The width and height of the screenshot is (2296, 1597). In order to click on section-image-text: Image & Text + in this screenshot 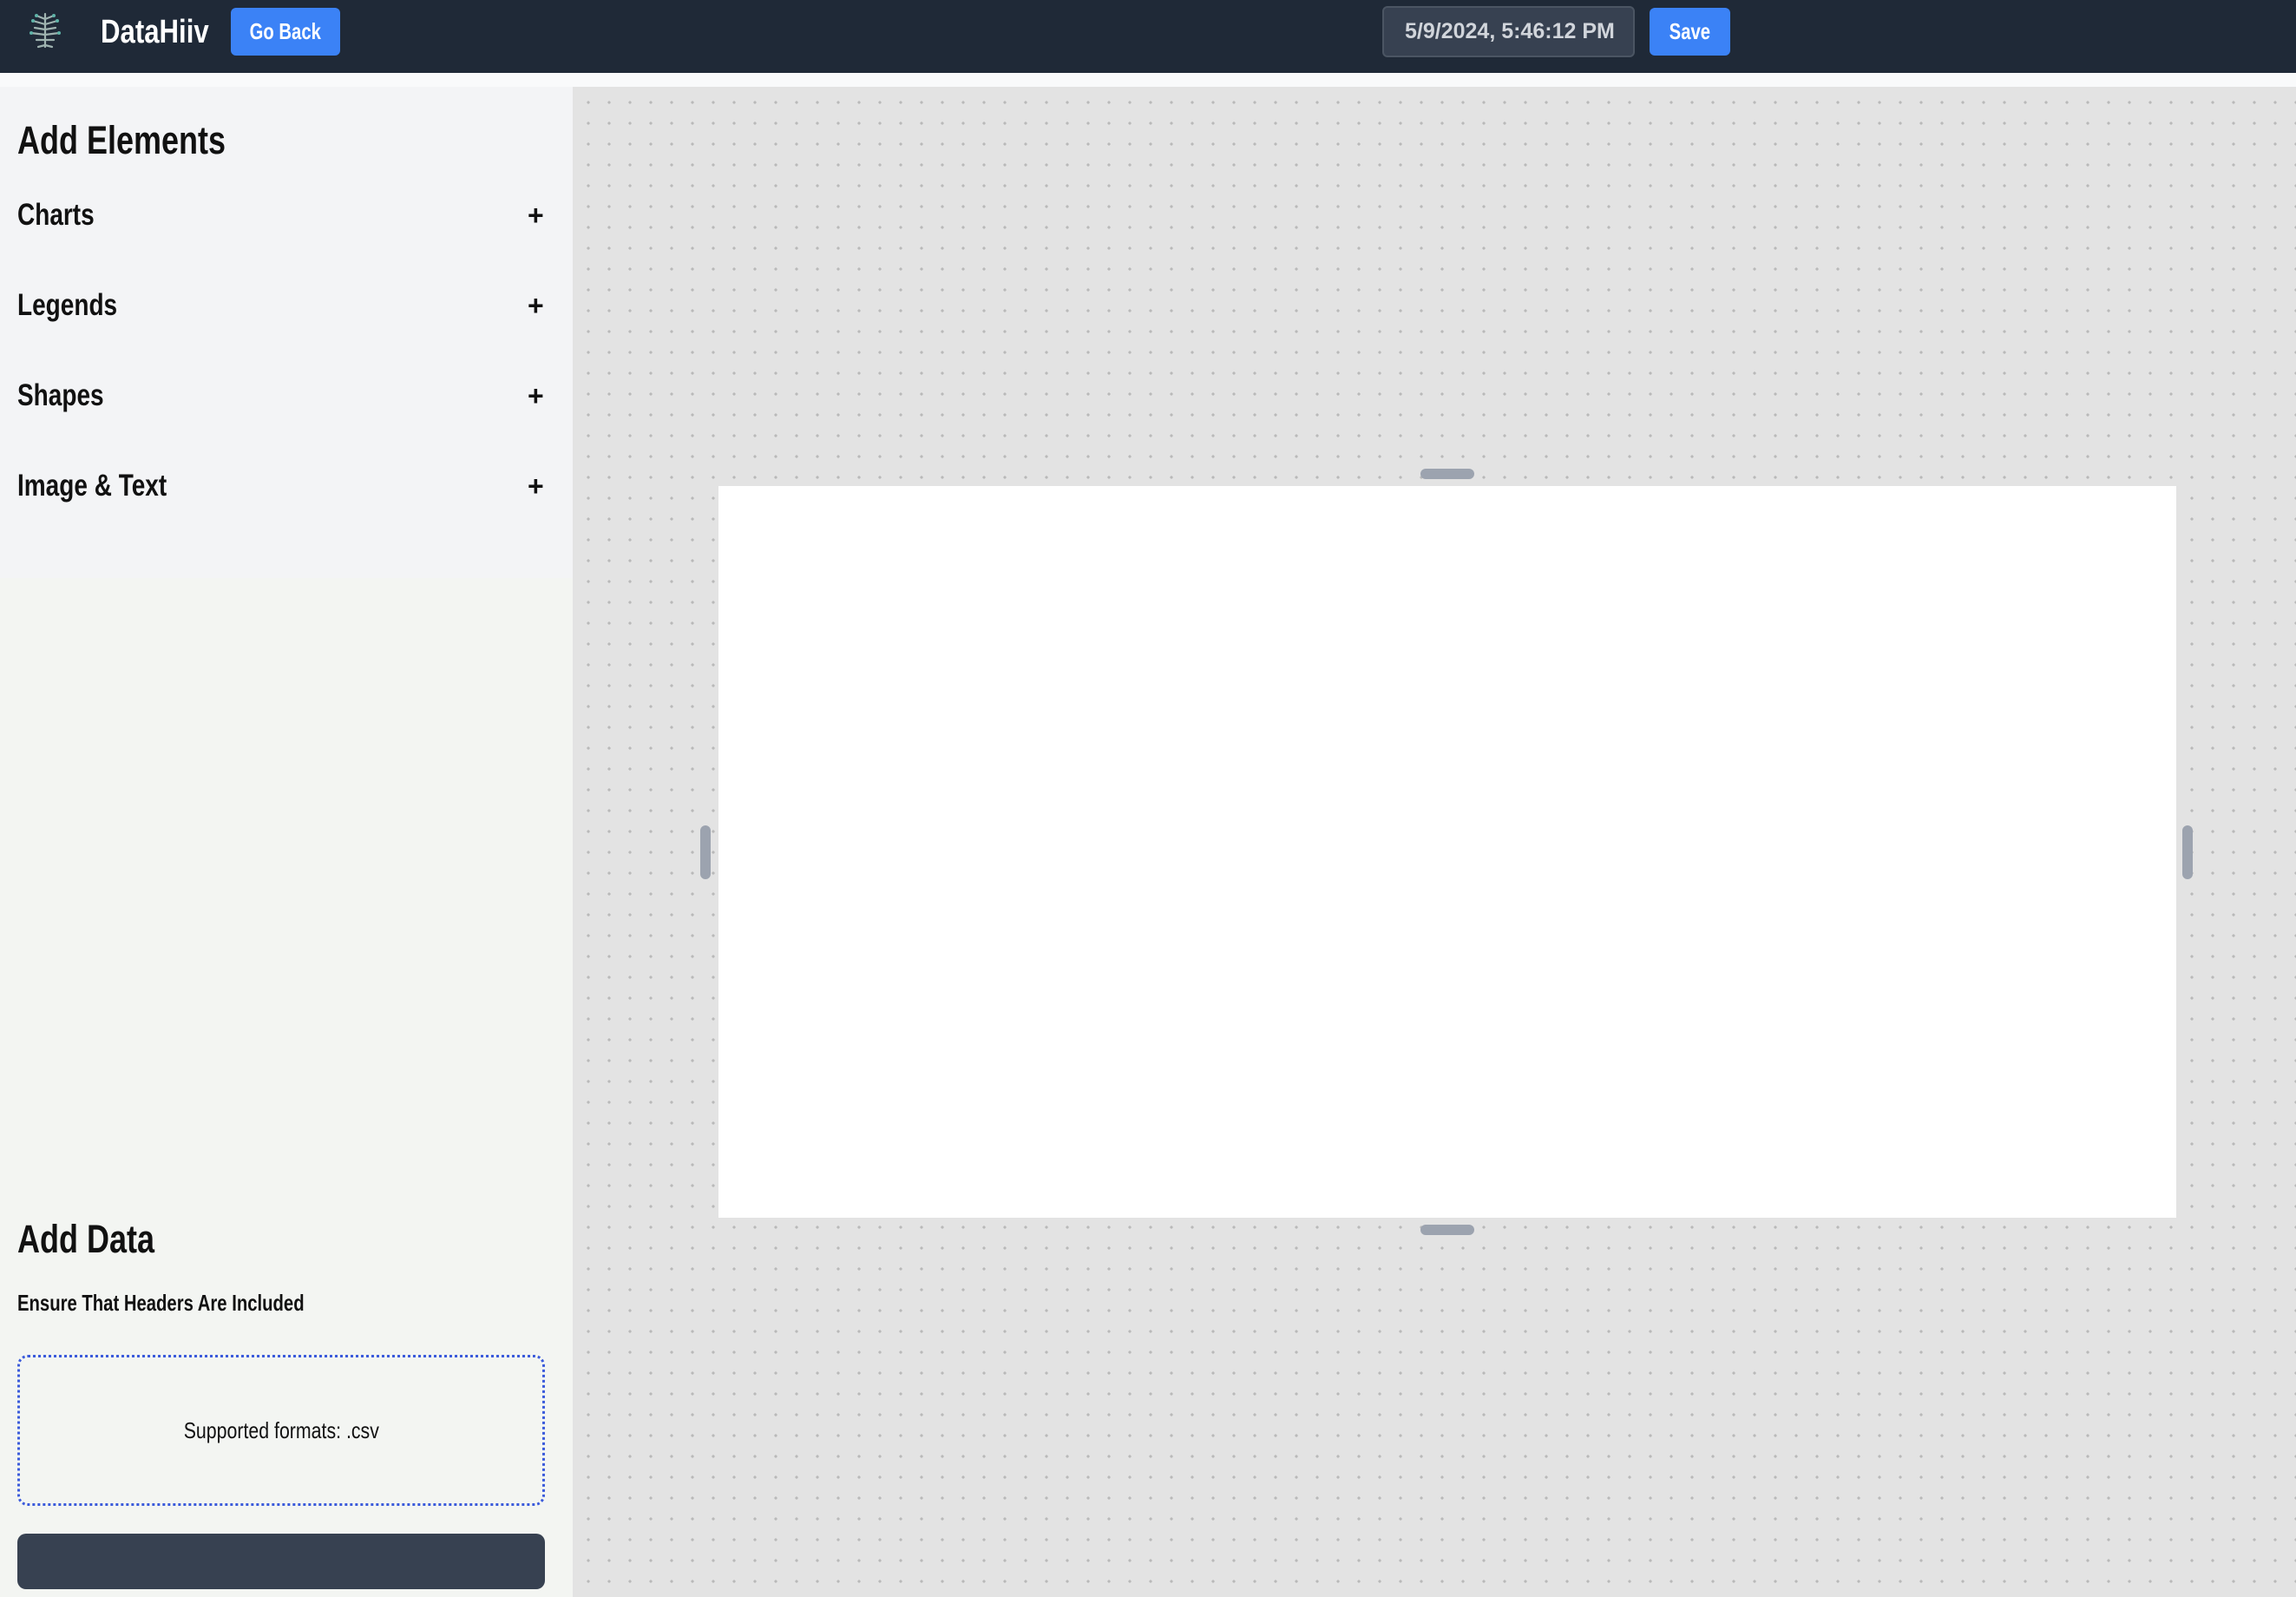, I will do `click(286, 488)`.